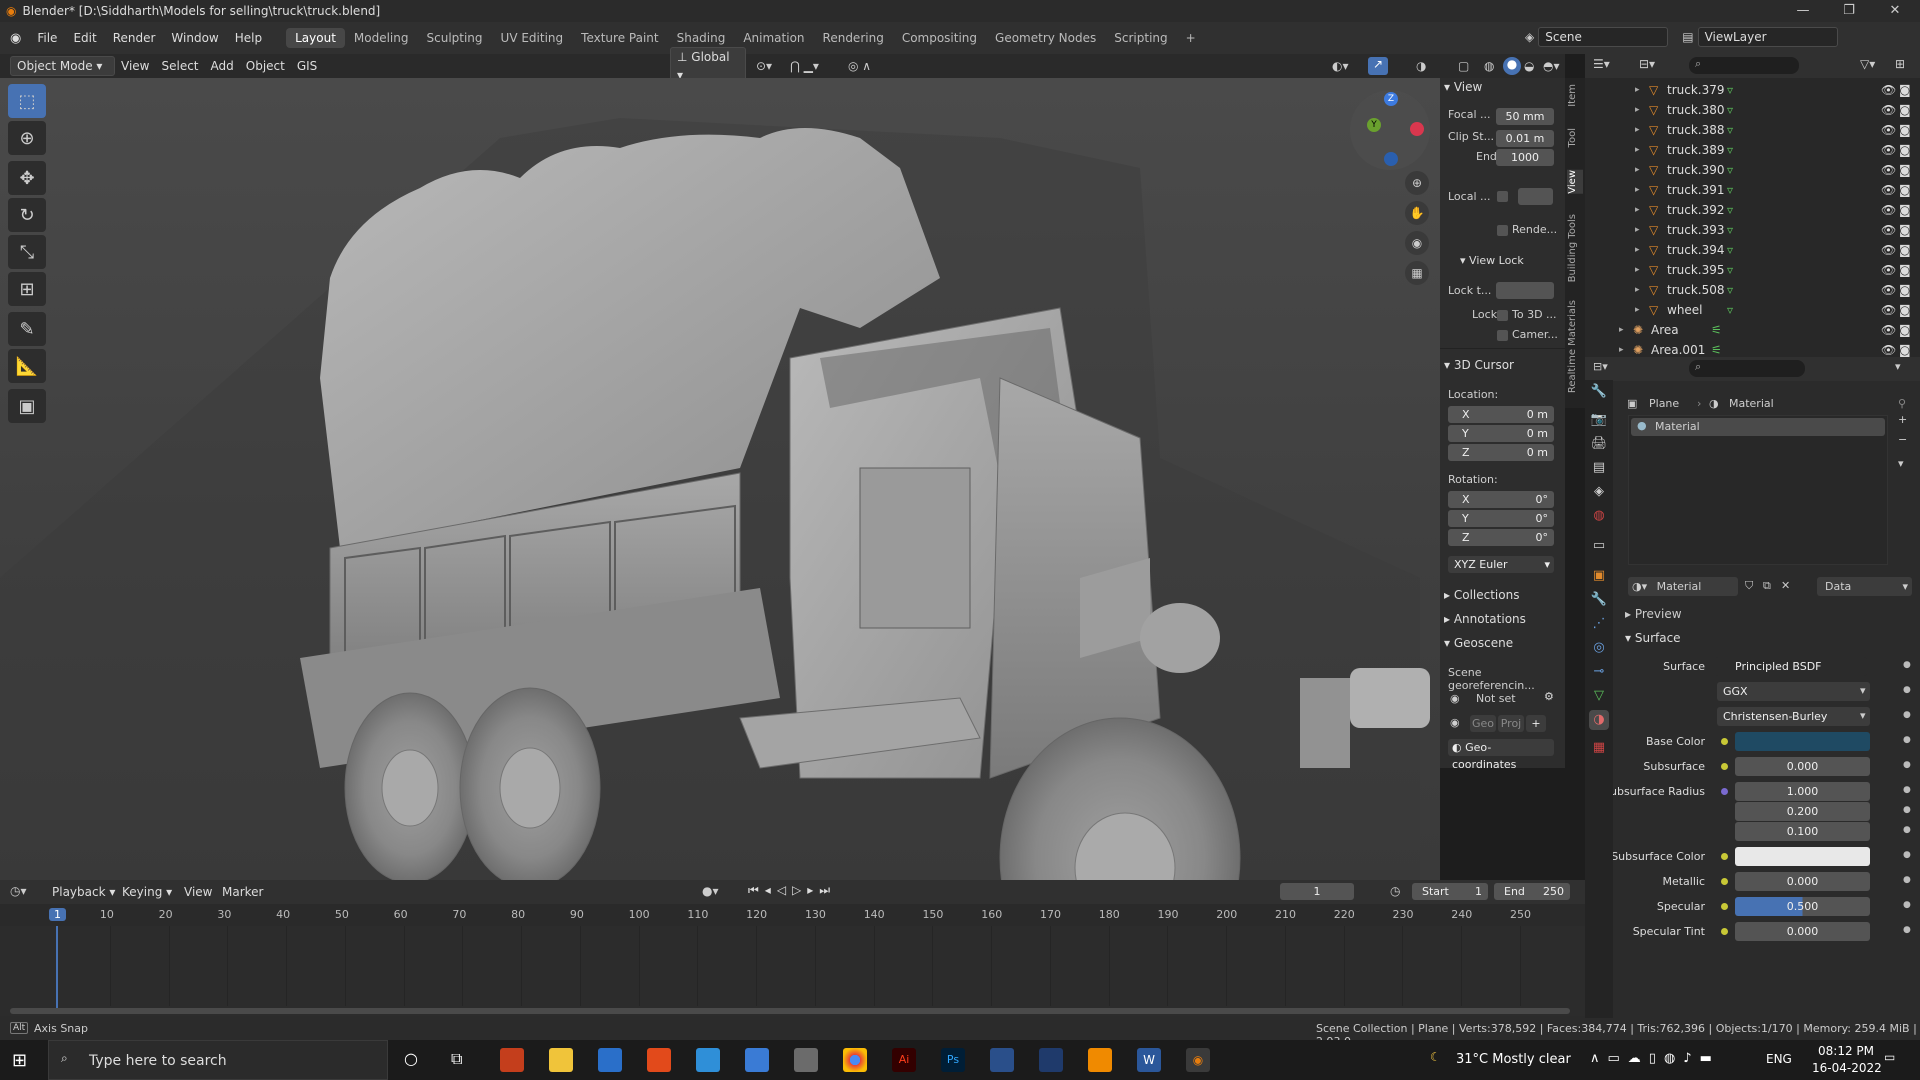  Describe the element at coordinates (456, 1059) in the screenshot. I see `task-view-icon: ⧉` at that location.